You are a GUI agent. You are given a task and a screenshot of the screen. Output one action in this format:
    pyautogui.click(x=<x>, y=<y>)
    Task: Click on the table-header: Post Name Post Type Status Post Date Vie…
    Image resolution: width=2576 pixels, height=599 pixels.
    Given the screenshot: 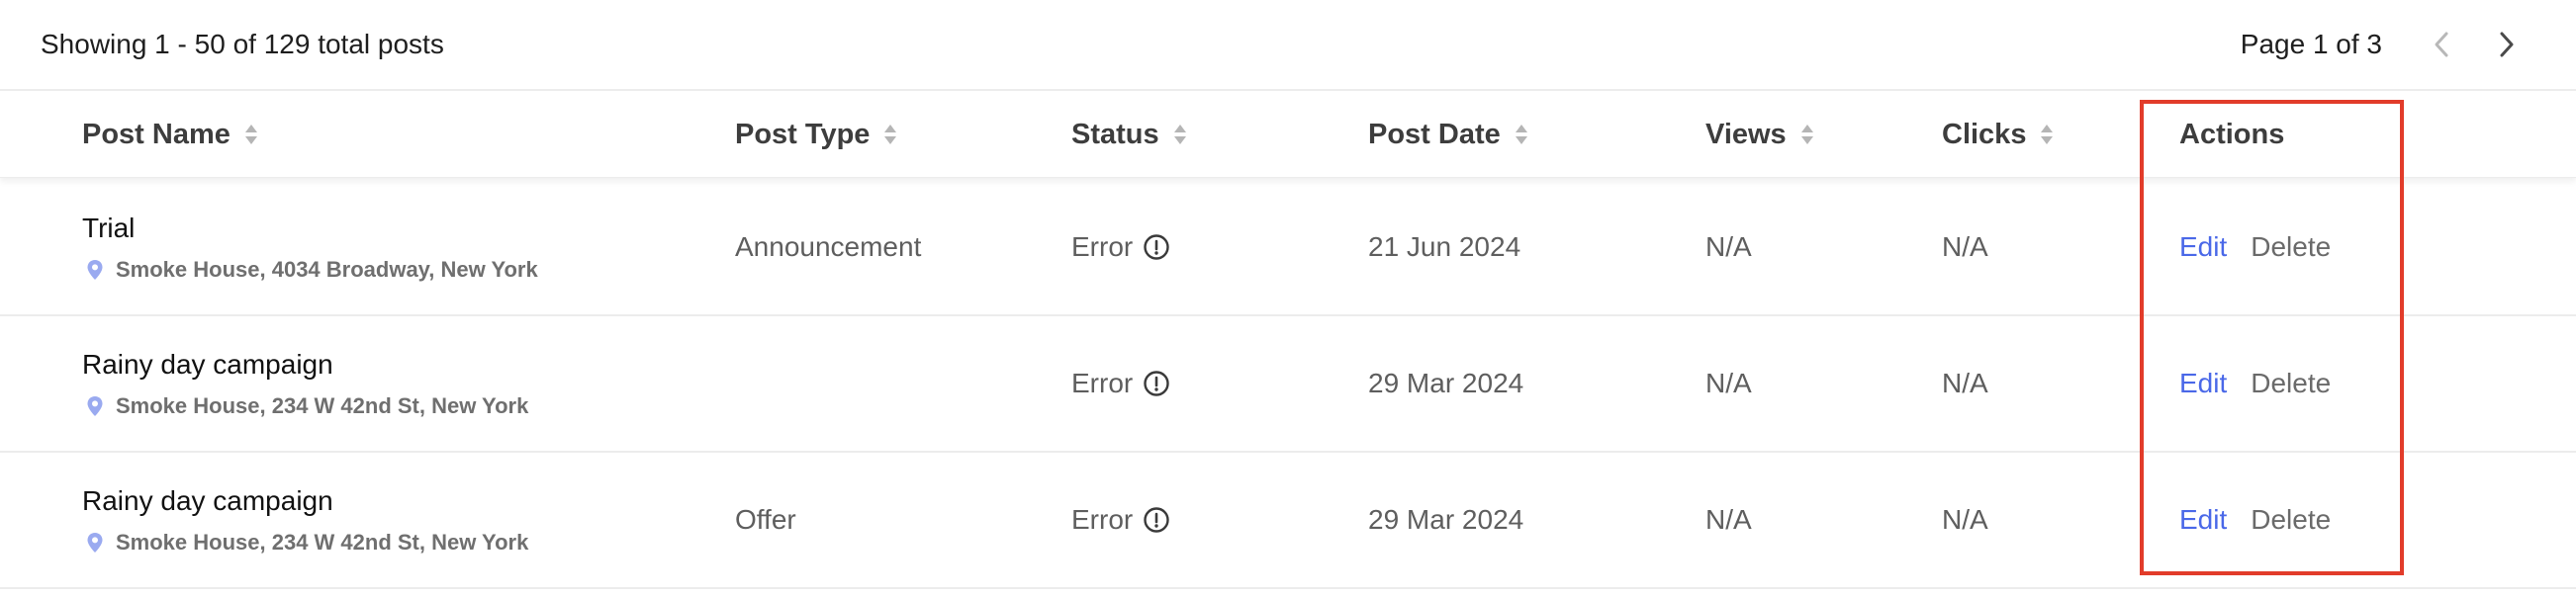 What is the action you would take?
    pyautogui.click(x=1288, y=134)
    